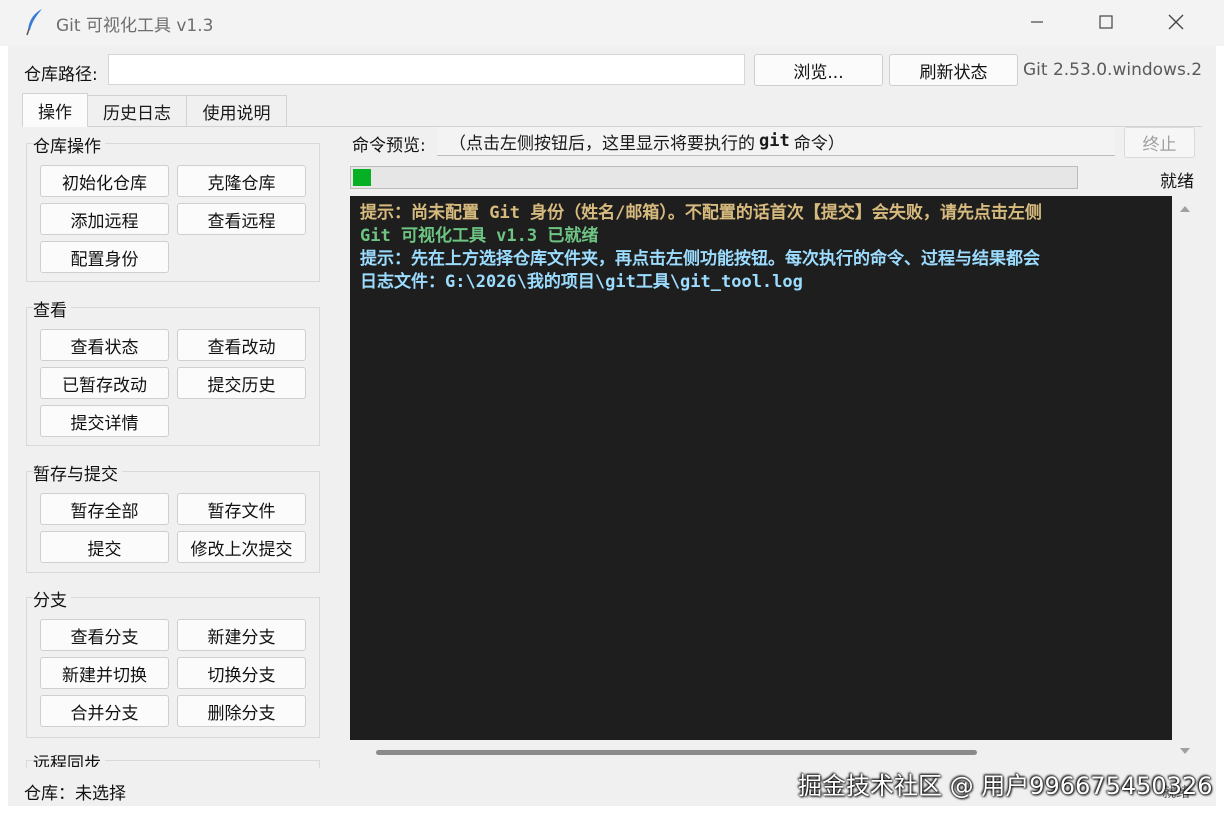  I want to click on new-branch-button: 新建分支, so click(241, 635).